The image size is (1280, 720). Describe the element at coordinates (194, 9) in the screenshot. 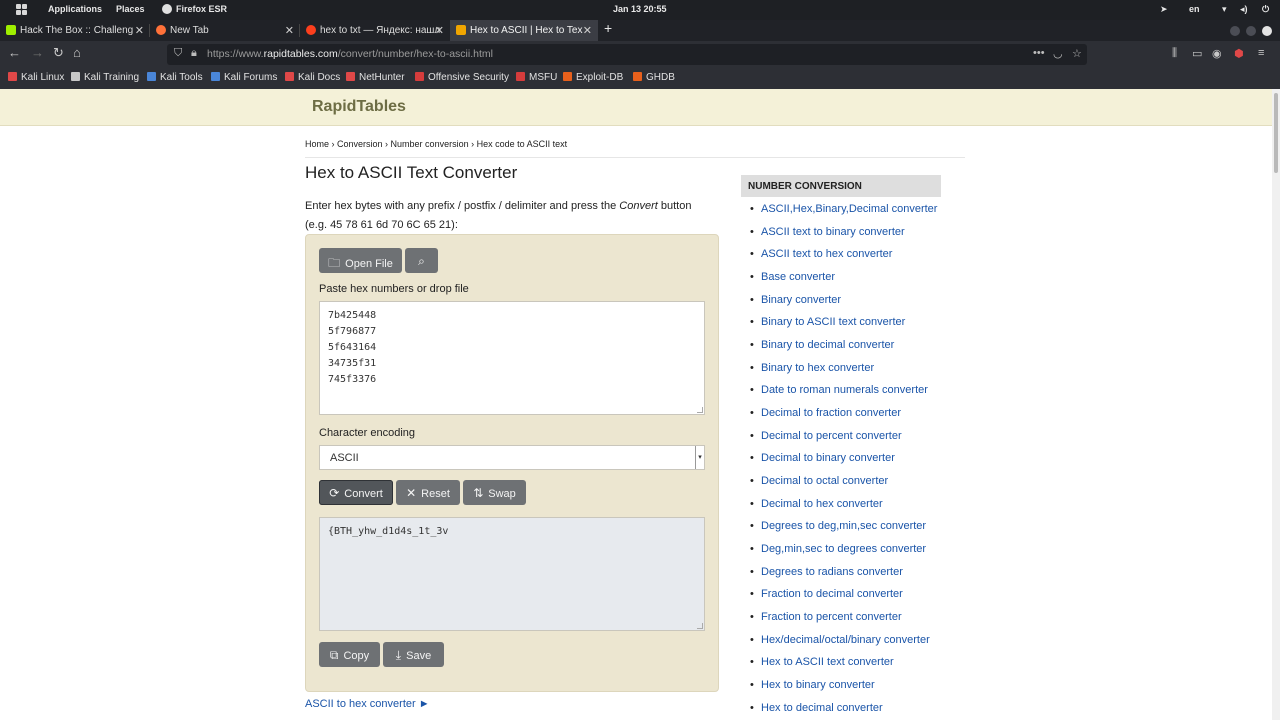

I see `browser-menu: Firefox ESR` at that location.